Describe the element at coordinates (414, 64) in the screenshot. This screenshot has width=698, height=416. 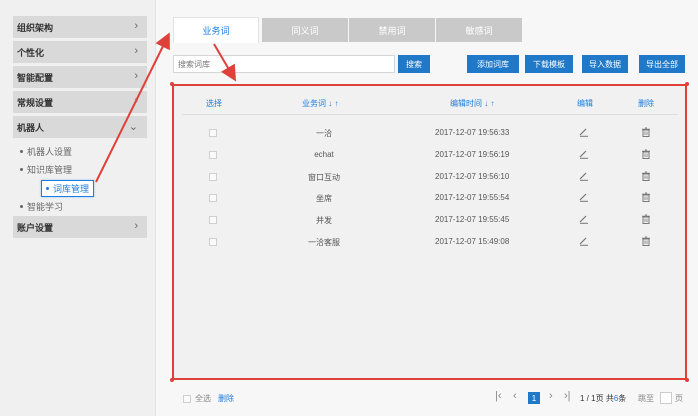
I see `search-button: 搜索` at that location.